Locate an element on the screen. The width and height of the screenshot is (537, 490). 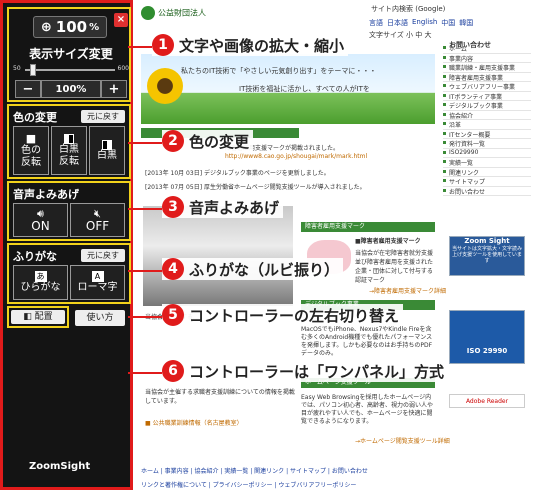
side-menu-item: 関連リンク is located at coordinates (487, 172).